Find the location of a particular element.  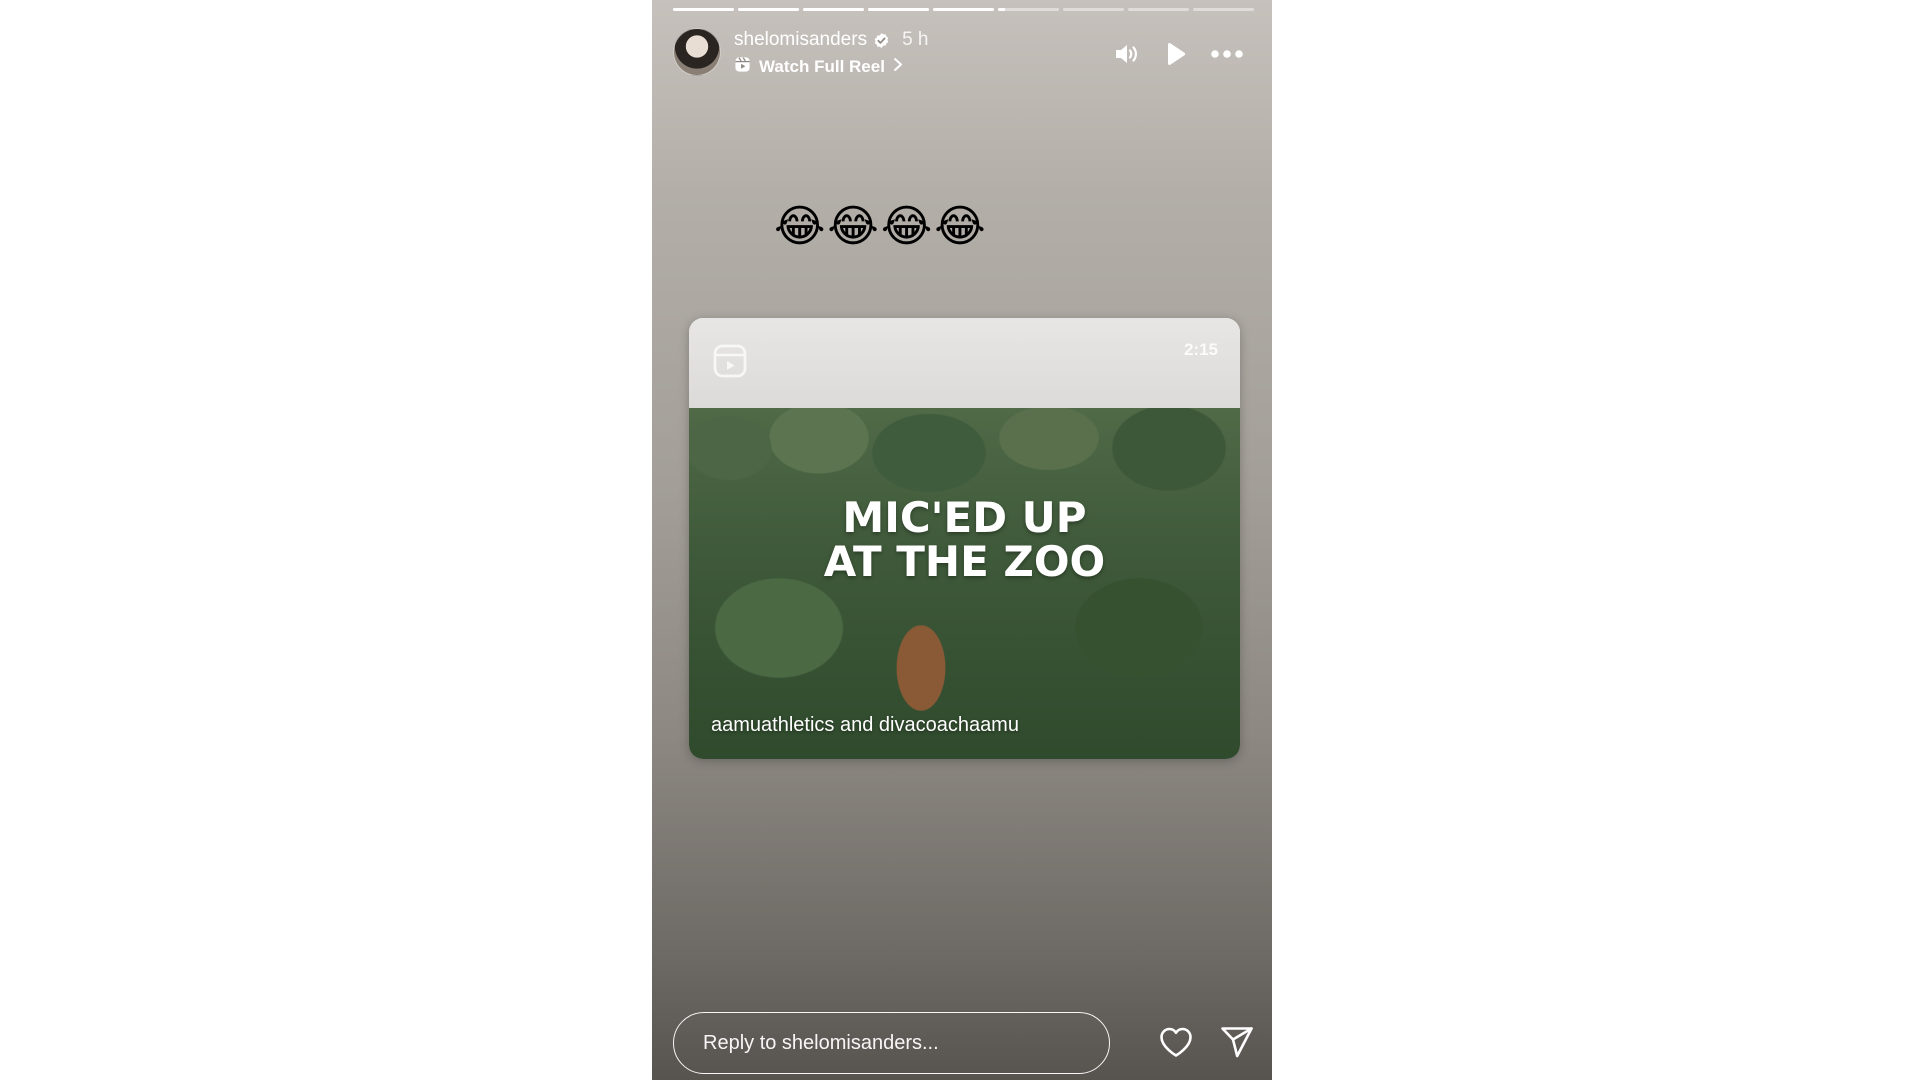

avatar is located at coordinates (697, 52).